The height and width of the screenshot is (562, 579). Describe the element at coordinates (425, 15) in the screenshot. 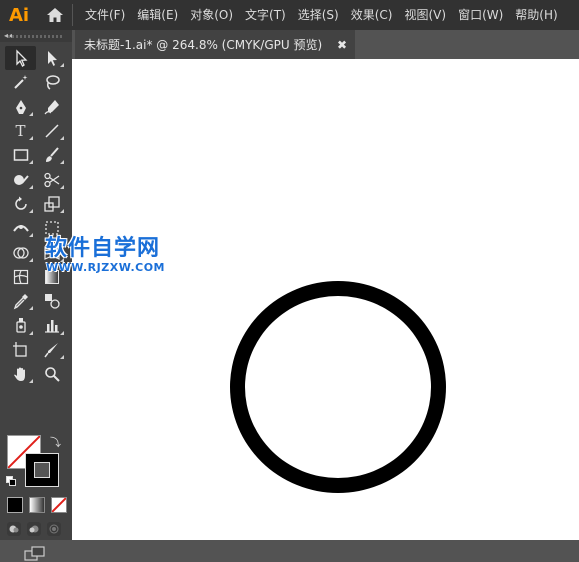

I see `menu-view: 视图(V)` at that location.